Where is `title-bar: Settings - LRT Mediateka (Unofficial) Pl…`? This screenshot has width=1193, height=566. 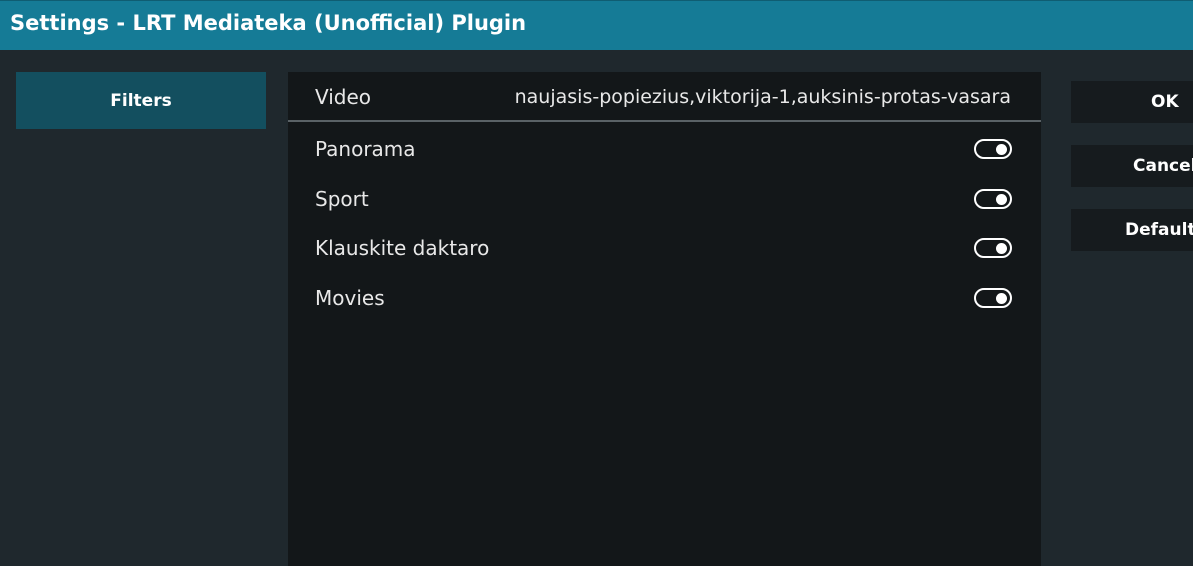
title-bar: Settings - LRT Mediateka (Unofficial) Pl… is located at coordinates (596, 25).